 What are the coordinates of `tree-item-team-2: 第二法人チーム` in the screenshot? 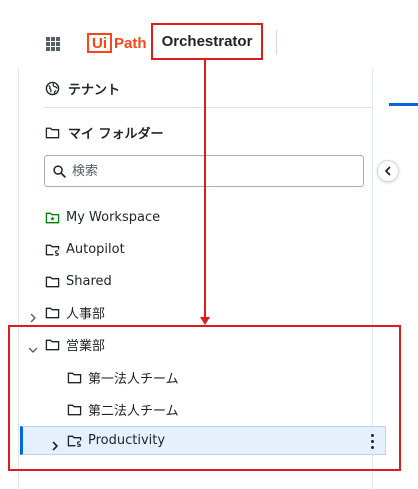 It's located at (123, 409).